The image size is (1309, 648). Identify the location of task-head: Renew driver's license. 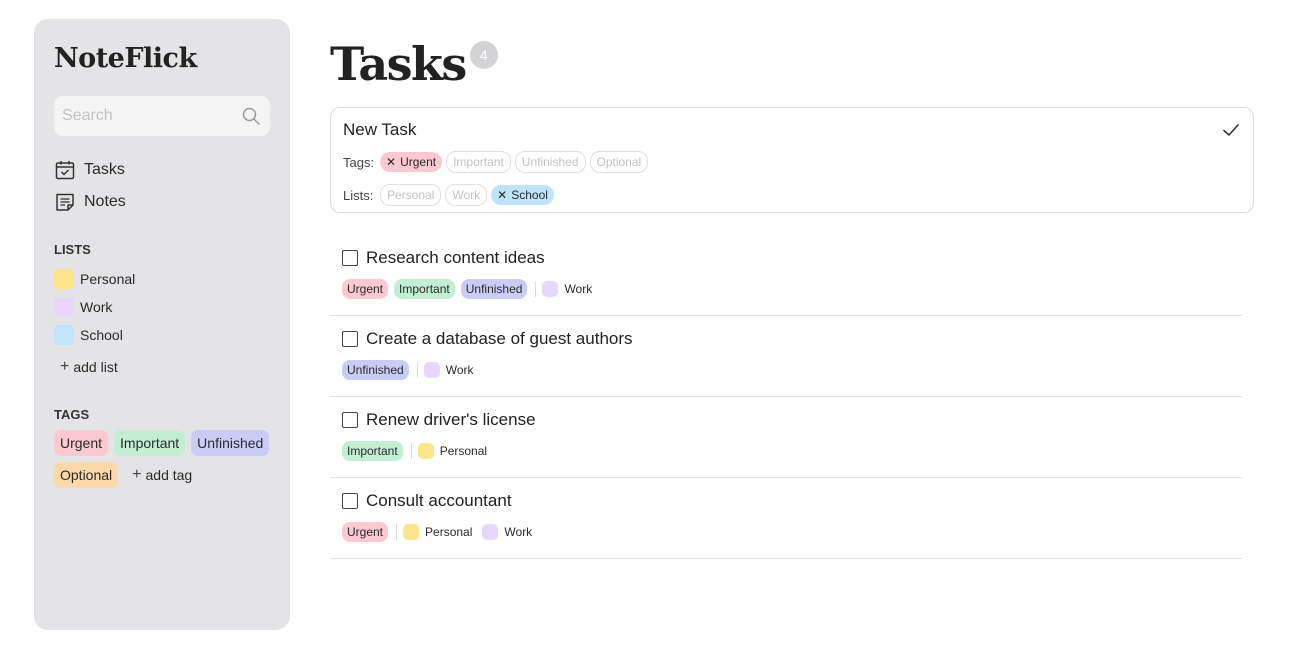
(786, 420).